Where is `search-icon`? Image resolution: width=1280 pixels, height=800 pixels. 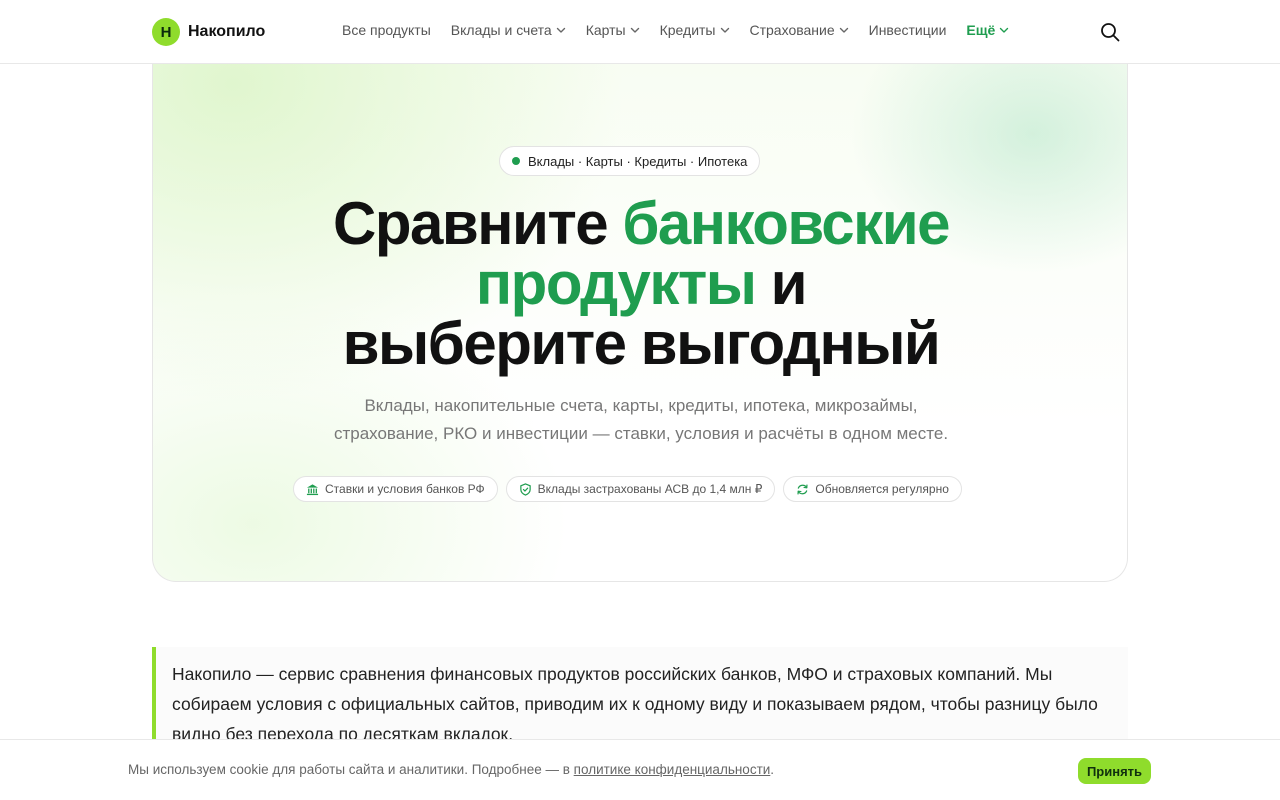 search-icon is located at coordinates (1110, 32).